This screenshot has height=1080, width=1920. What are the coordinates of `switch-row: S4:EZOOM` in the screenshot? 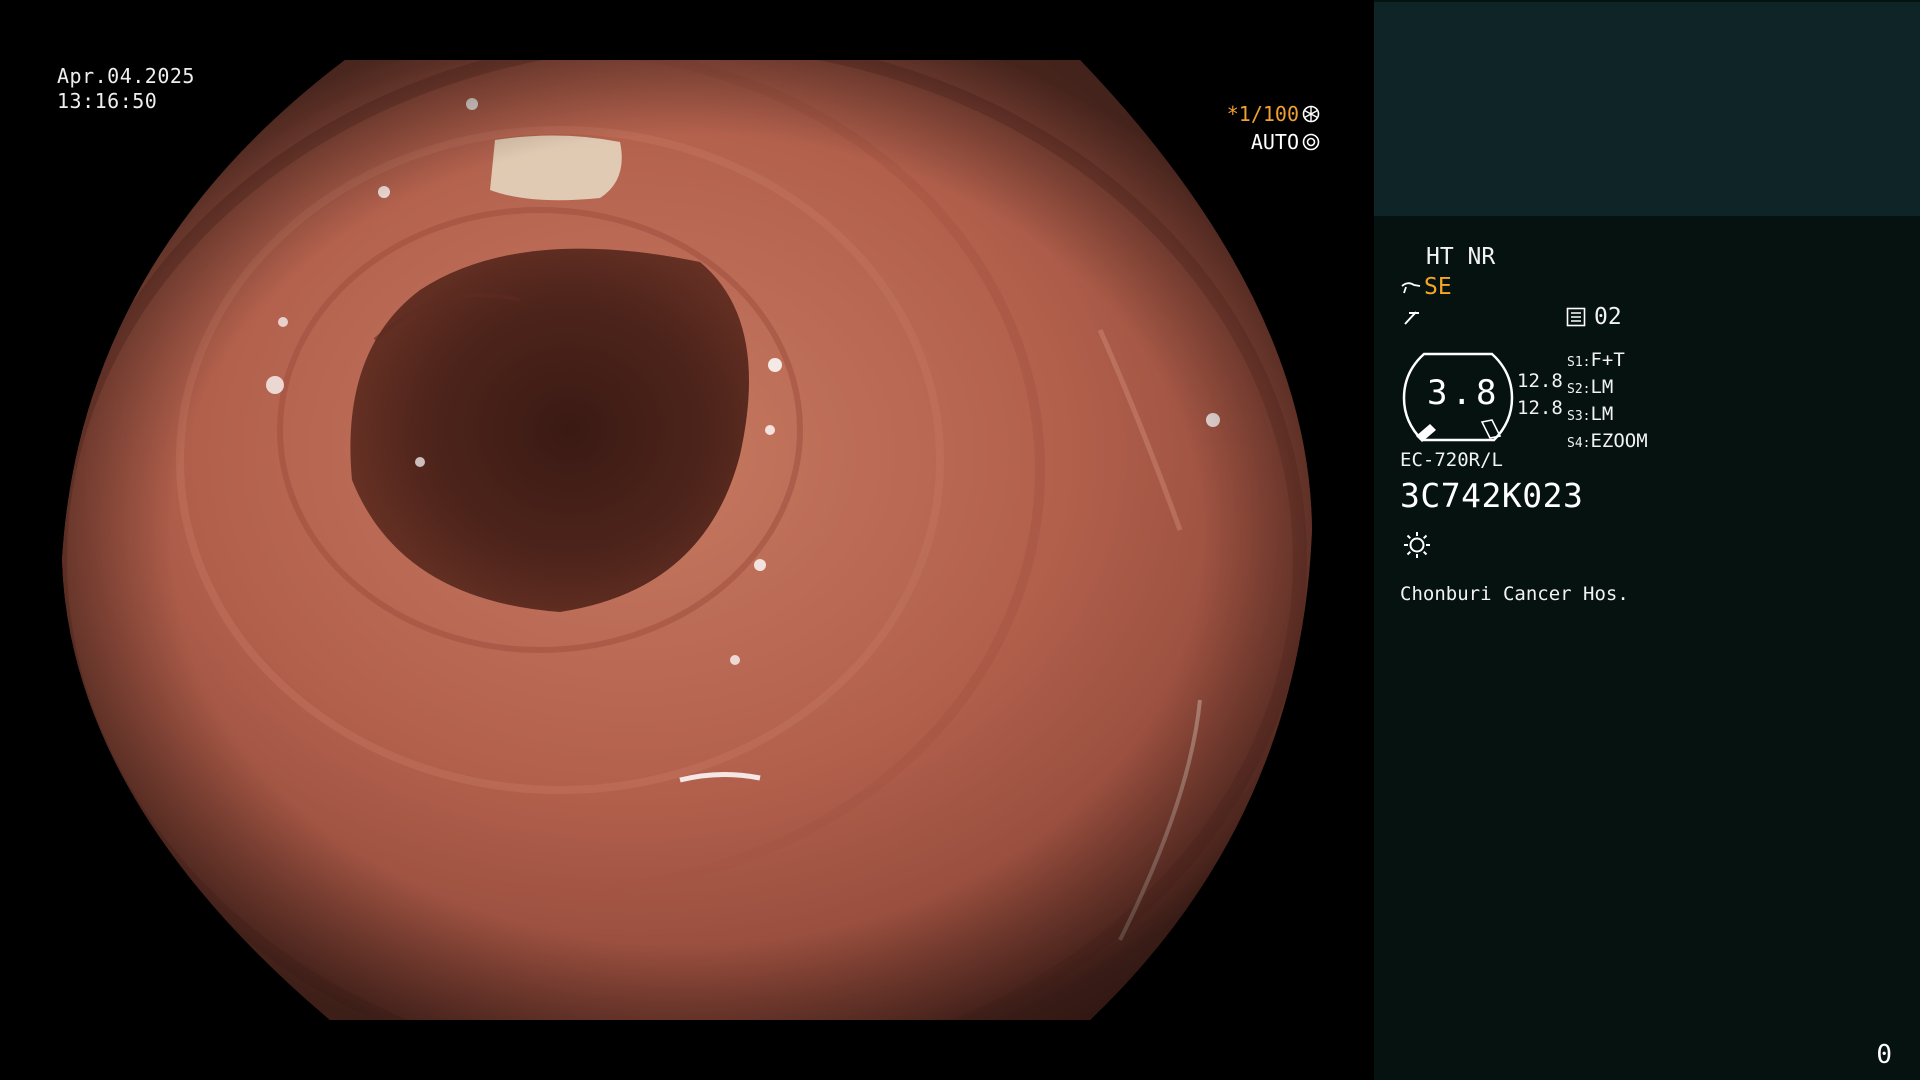 It's located at (1607, 442).